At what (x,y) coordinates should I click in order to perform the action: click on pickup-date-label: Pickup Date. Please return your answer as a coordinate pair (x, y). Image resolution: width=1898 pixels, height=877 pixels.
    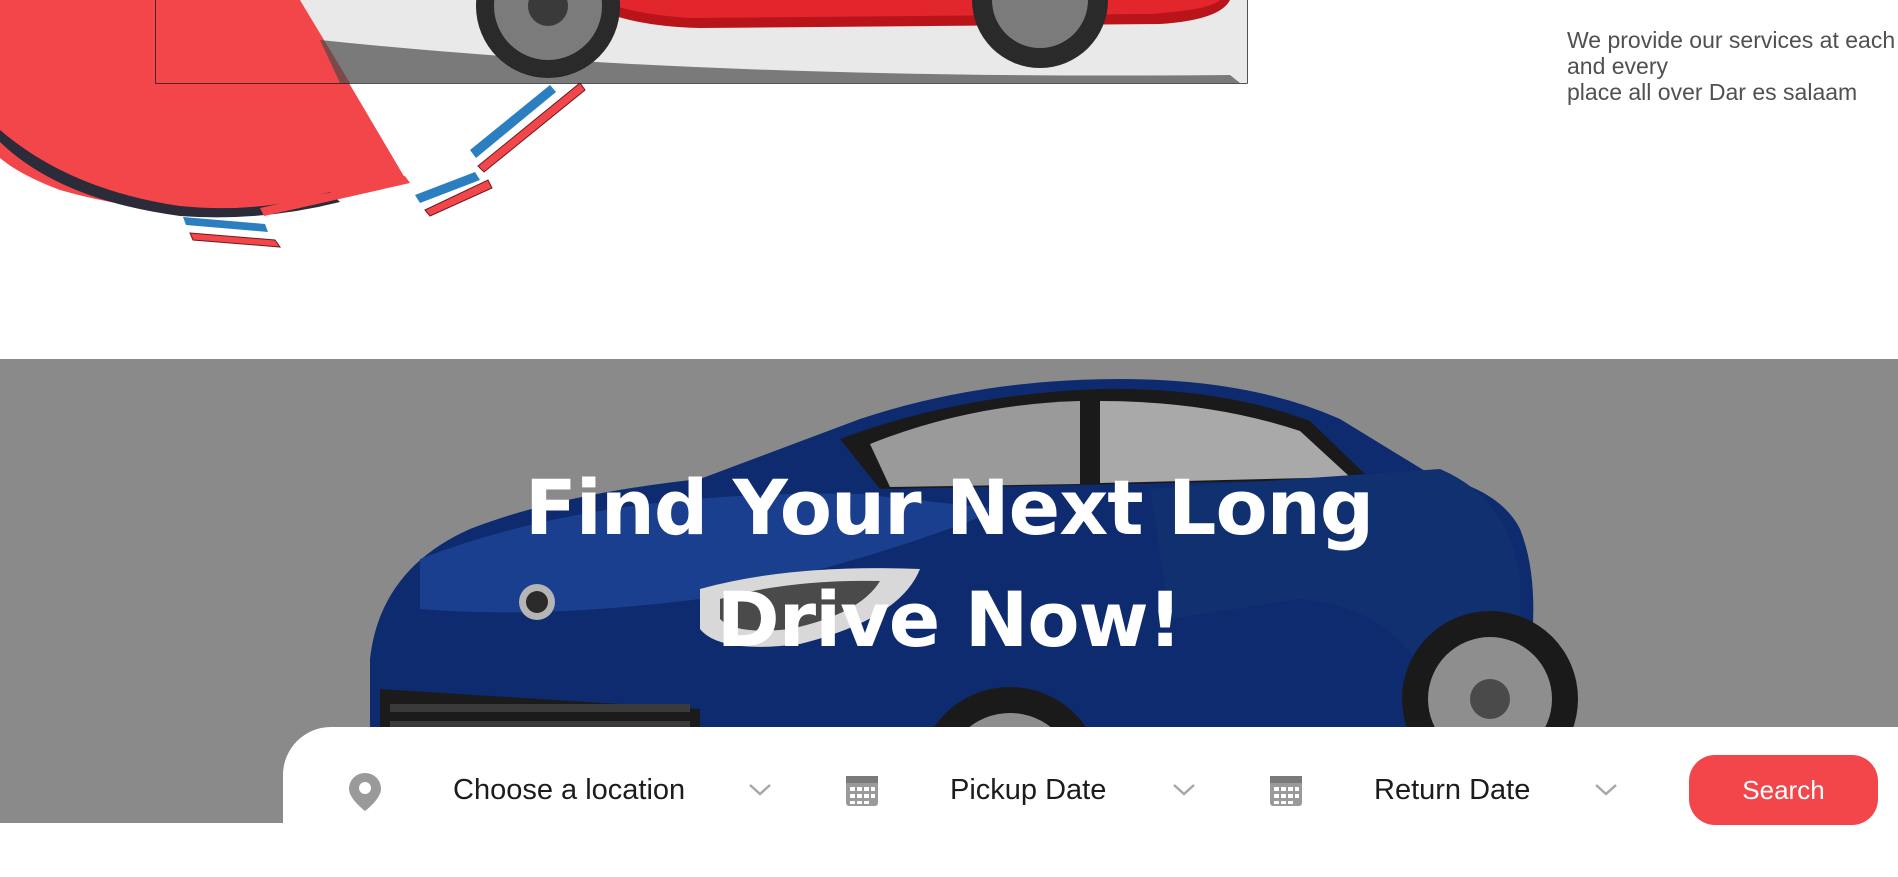
    Looking at the image, I should click on (1028, 790).